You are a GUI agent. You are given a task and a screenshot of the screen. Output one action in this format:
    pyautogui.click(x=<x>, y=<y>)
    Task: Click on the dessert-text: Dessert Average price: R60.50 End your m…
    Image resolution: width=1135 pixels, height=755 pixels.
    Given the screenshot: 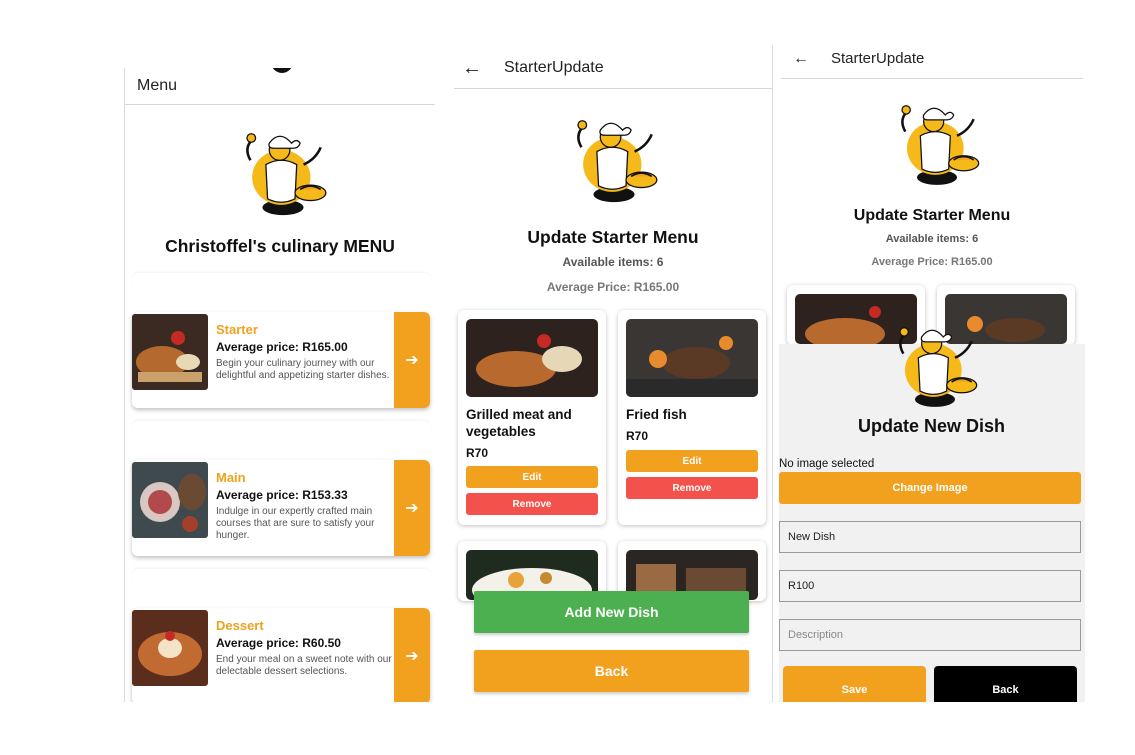 What is the action you would take?
    pyautogui.click(x=305, y=648)
    